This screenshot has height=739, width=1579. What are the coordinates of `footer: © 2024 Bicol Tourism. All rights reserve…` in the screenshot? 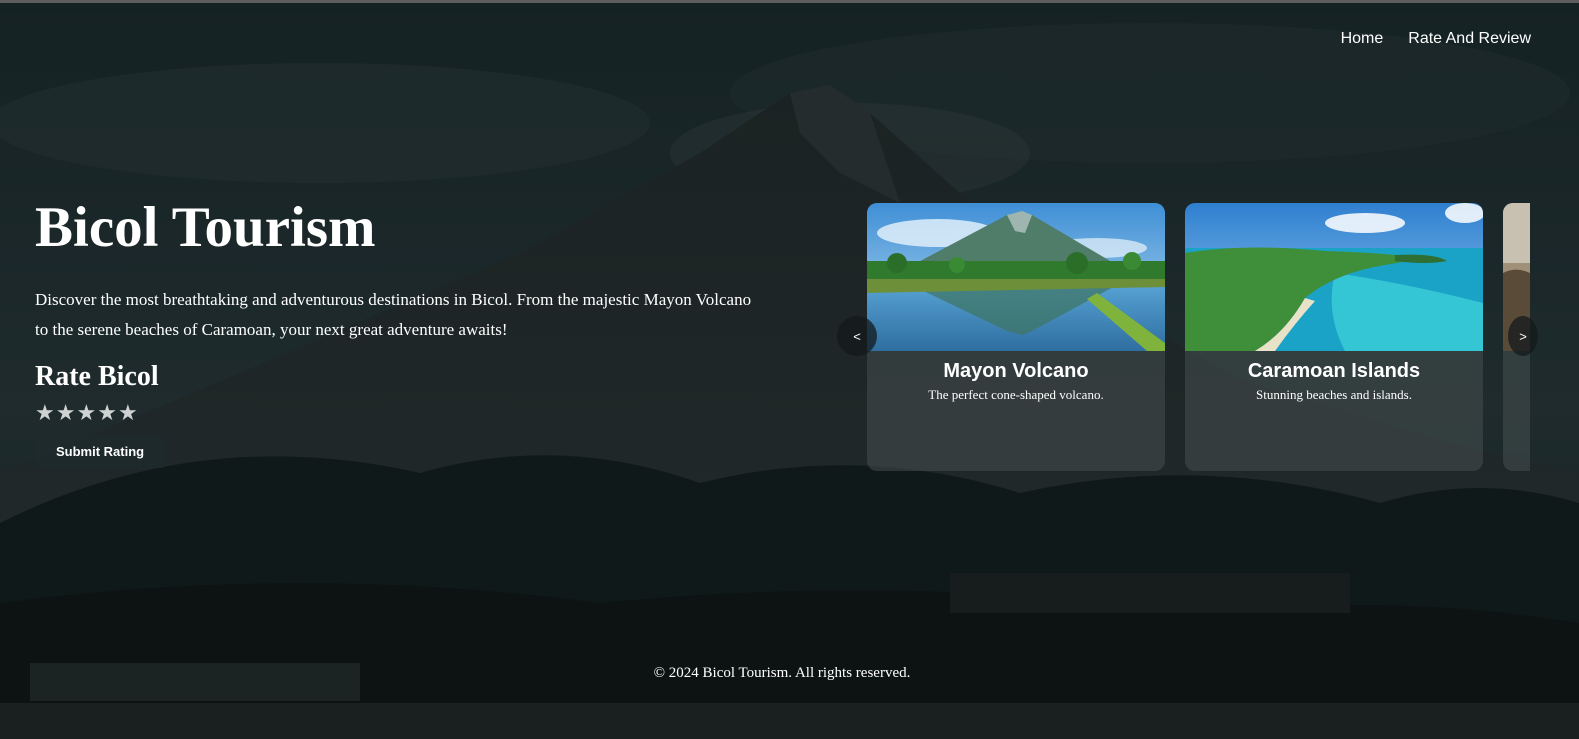 It's located at (782, 673).